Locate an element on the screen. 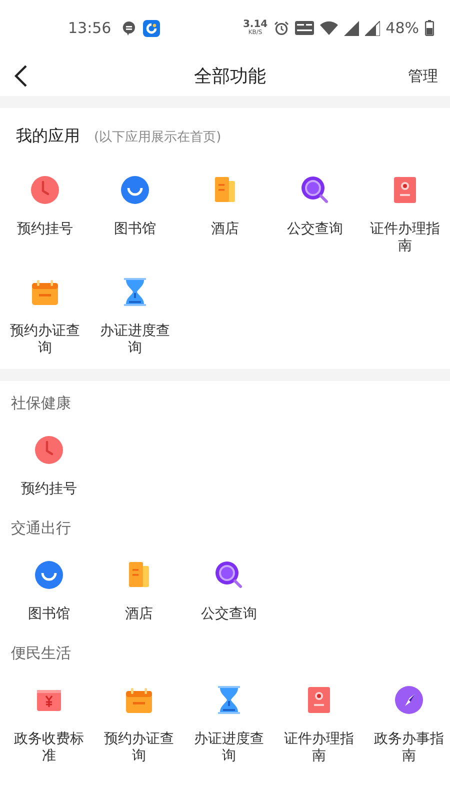 This screenshot has height=800, width=450. back-button is located at coordinates (21, 76).